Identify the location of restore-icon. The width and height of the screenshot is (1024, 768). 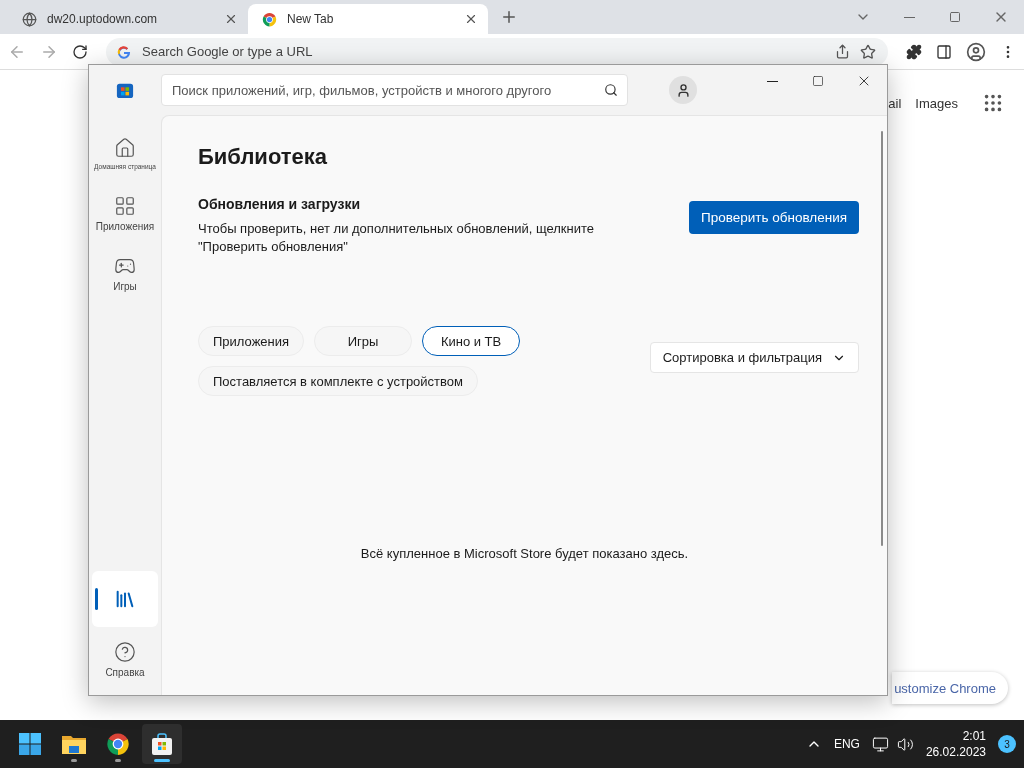
(955, 17).